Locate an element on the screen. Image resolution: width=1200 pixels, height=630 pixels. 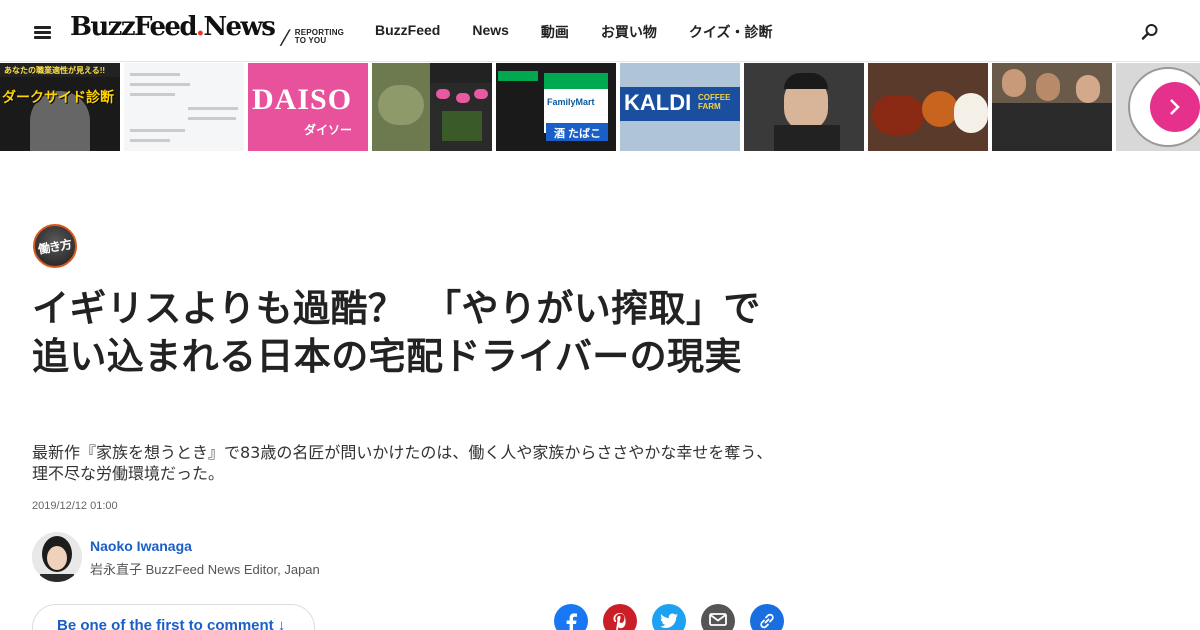
nav-buzzfeed: BuzzFeed is located at coordinates (407, 32).